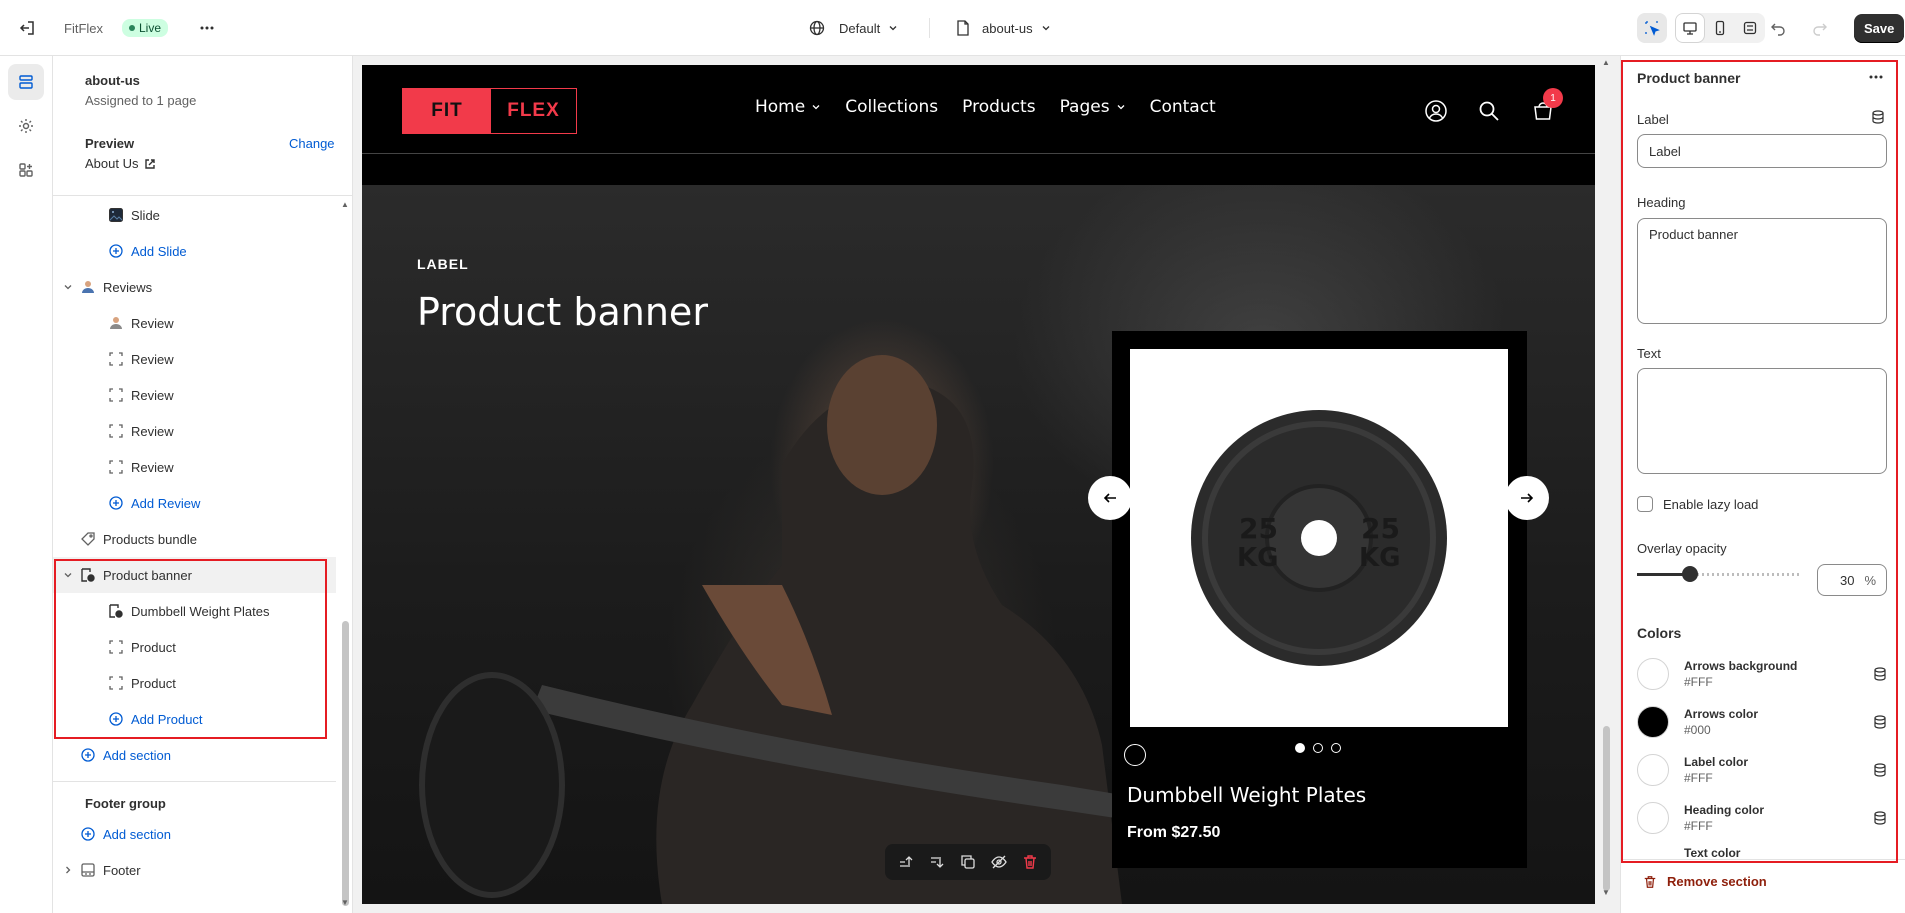 This screenshot has width=1905, height=913. Describe the element at coordinates (26, 126) in the screenshot. I see `theme-settings-tab-button` at that location.